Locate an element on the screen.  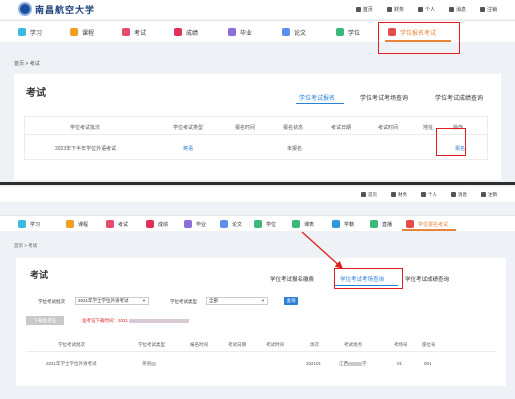
annotation-arrow is located at coordinates (322, 250).